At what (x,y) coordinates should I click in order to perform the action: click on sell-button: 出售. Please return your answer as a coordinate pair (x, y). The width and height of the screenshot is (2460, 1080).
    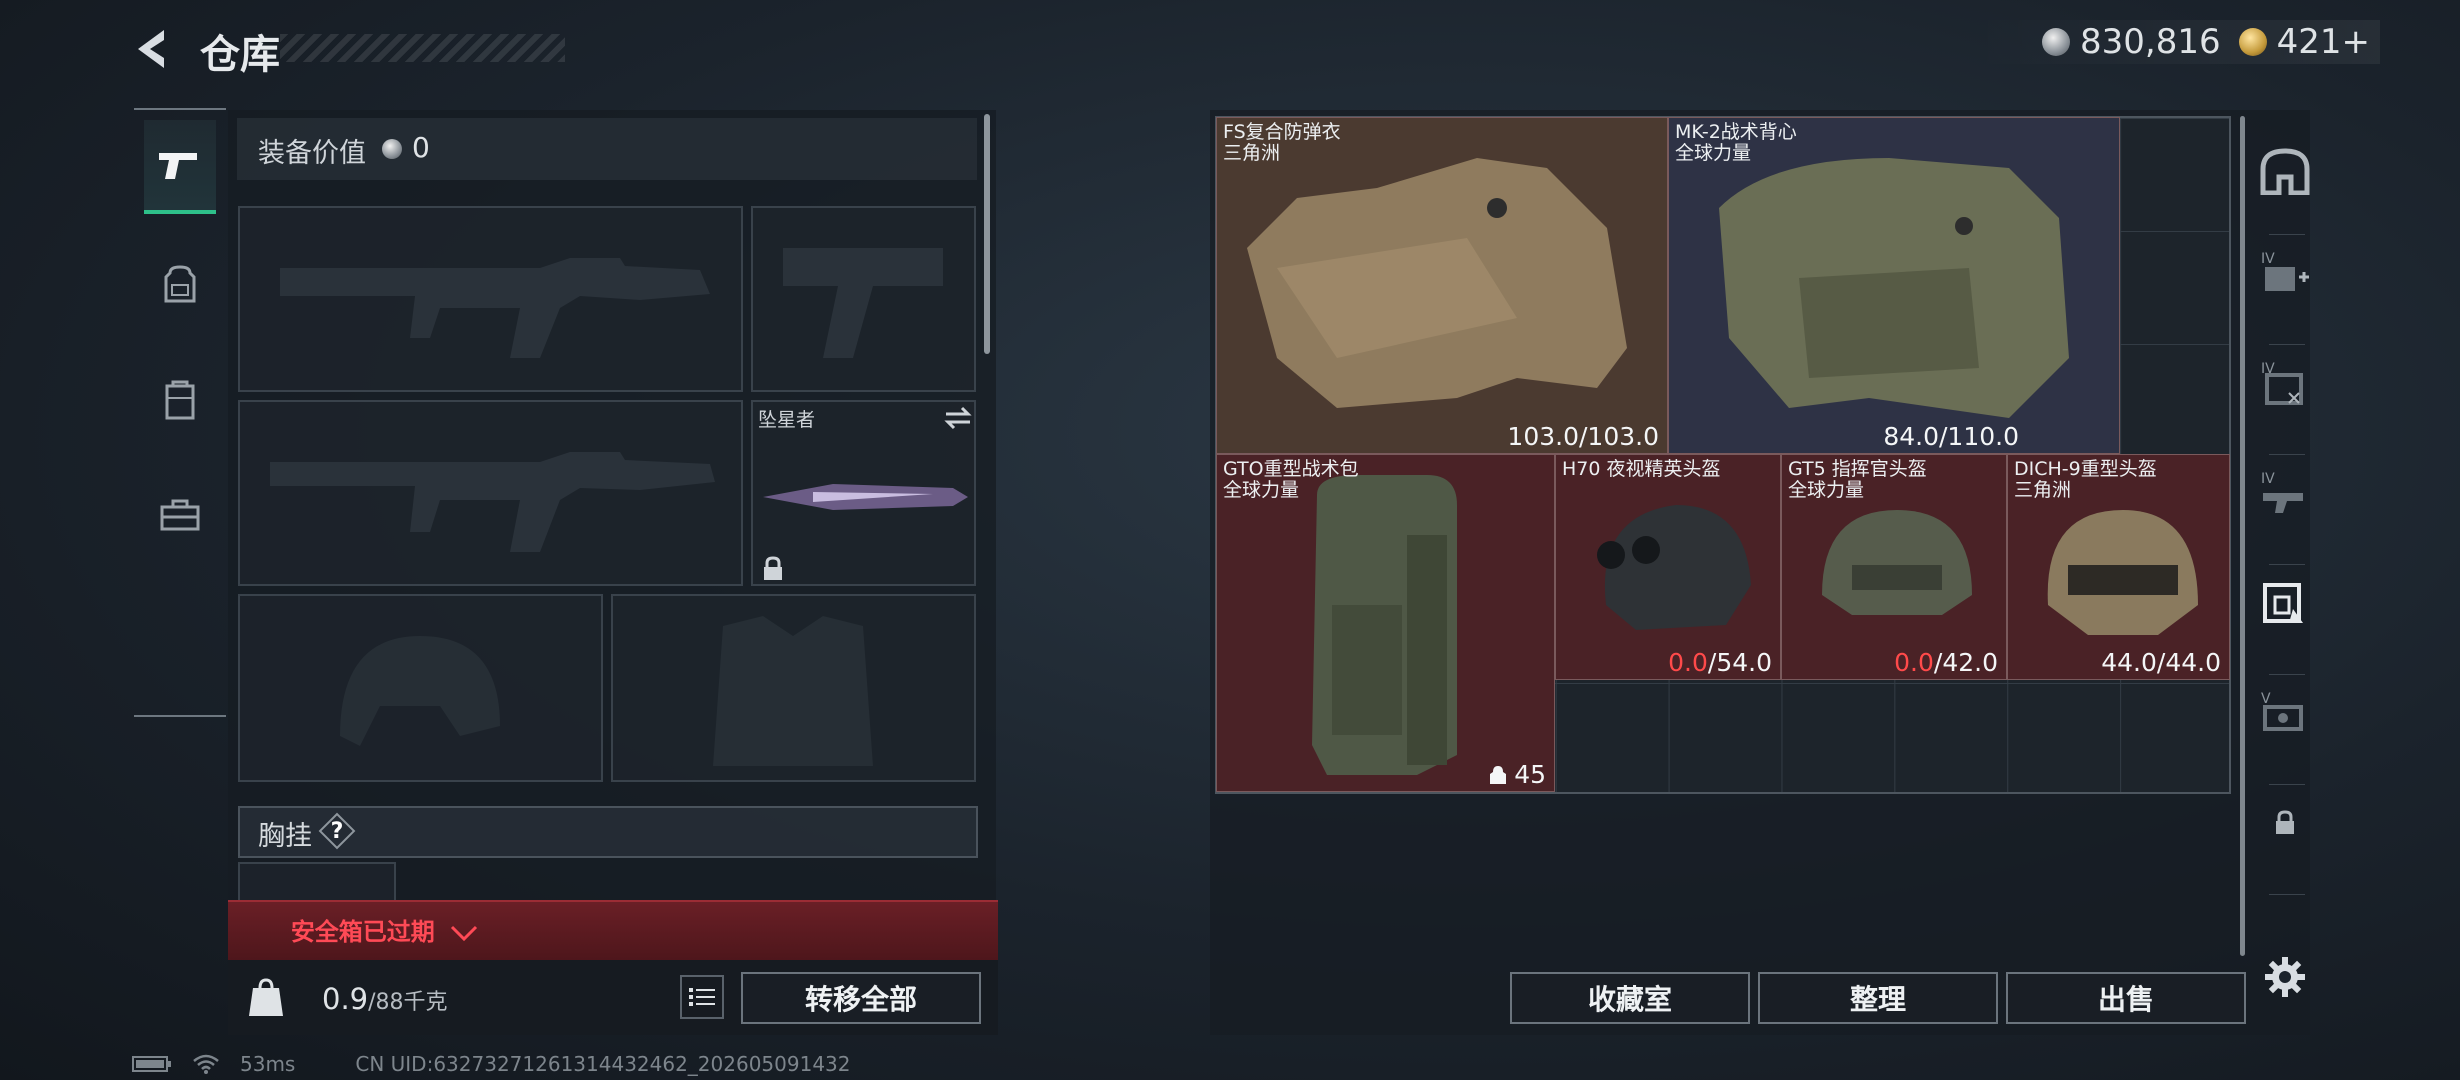
    Looking at the image, I should click on (2126, 998).